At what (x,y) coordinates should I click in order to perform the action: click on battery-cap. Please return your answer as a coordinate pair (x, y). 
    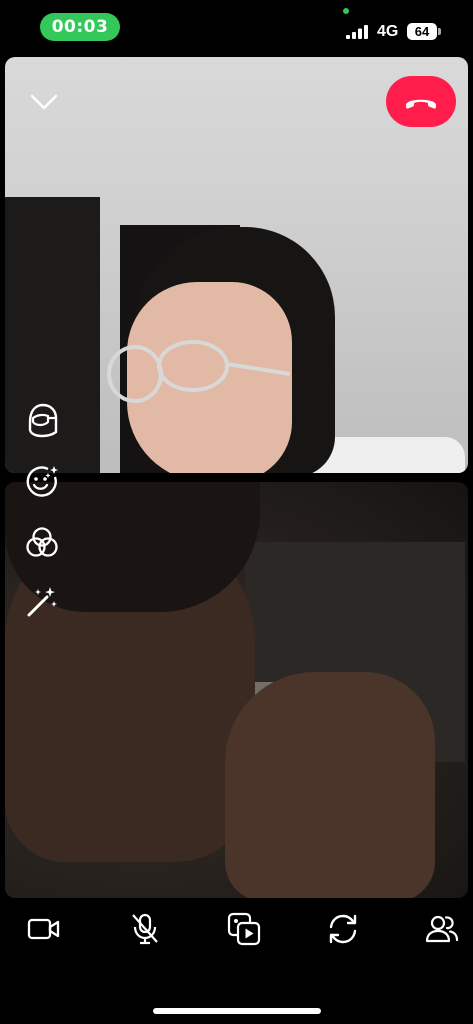
    Looking at the image, I should click on (439, 31).